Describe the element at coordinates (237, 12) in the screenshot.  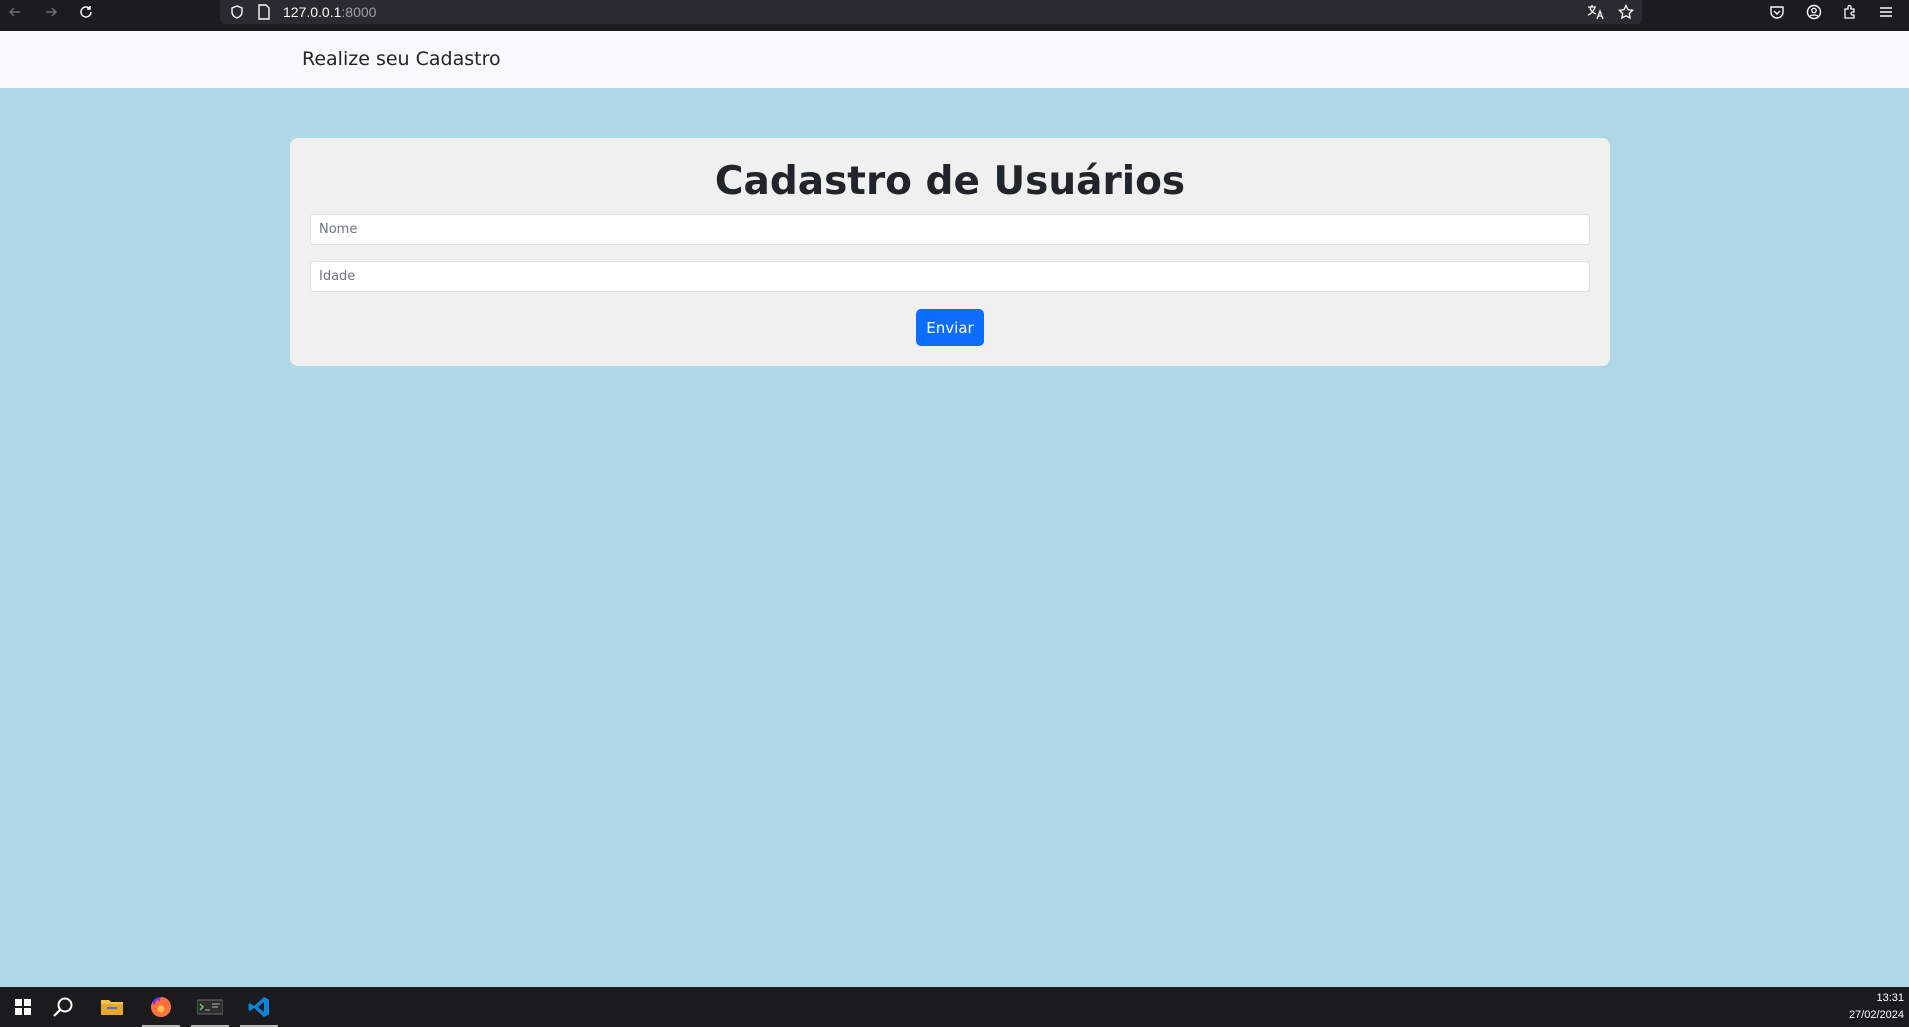
I see `shield-icon` at that location.